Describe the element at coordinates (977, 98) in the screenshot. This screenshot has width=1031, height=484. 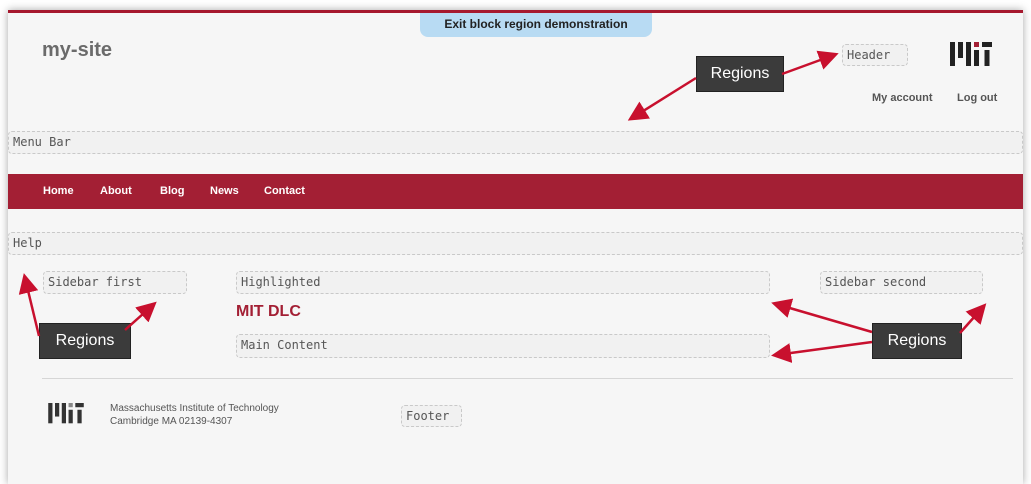
I see `log-out-link: Log out` at that location.